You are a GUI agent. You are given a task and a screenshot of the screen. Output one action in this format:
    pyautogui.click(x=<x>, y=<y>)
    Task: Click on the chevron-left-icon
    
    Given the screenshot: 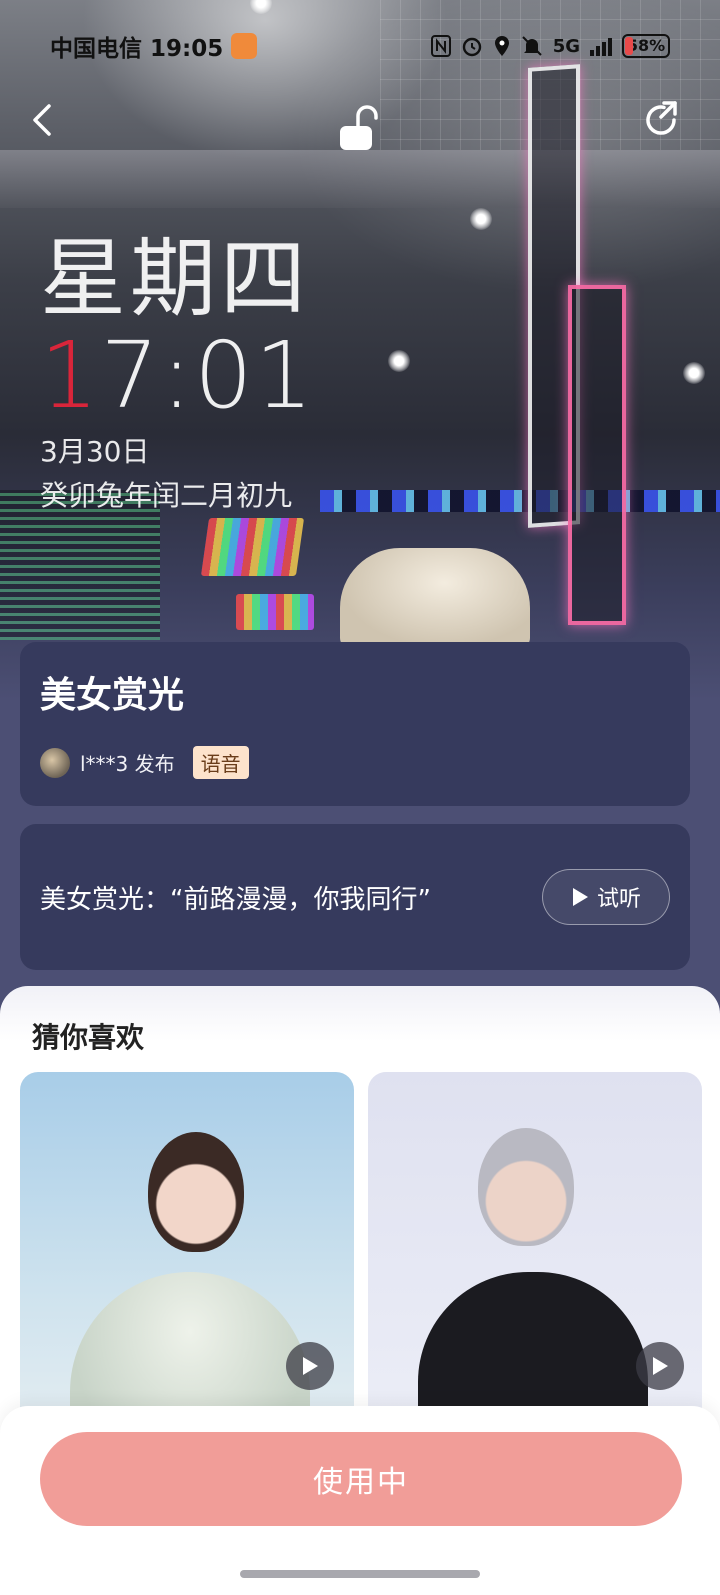 What is the action you would take?
    pyautogui.click(x=42, y=120)
    